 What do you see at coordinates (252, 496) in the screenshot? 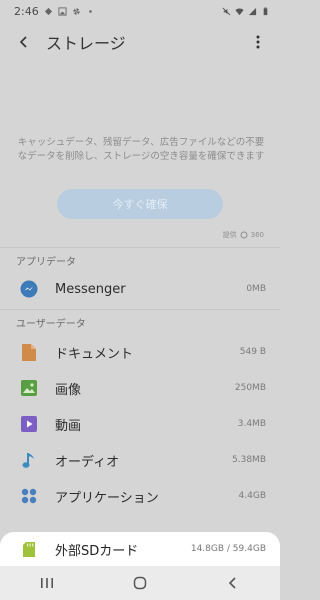
I see `list-item-size: 4.4GB` at bounding box center [252, 496].